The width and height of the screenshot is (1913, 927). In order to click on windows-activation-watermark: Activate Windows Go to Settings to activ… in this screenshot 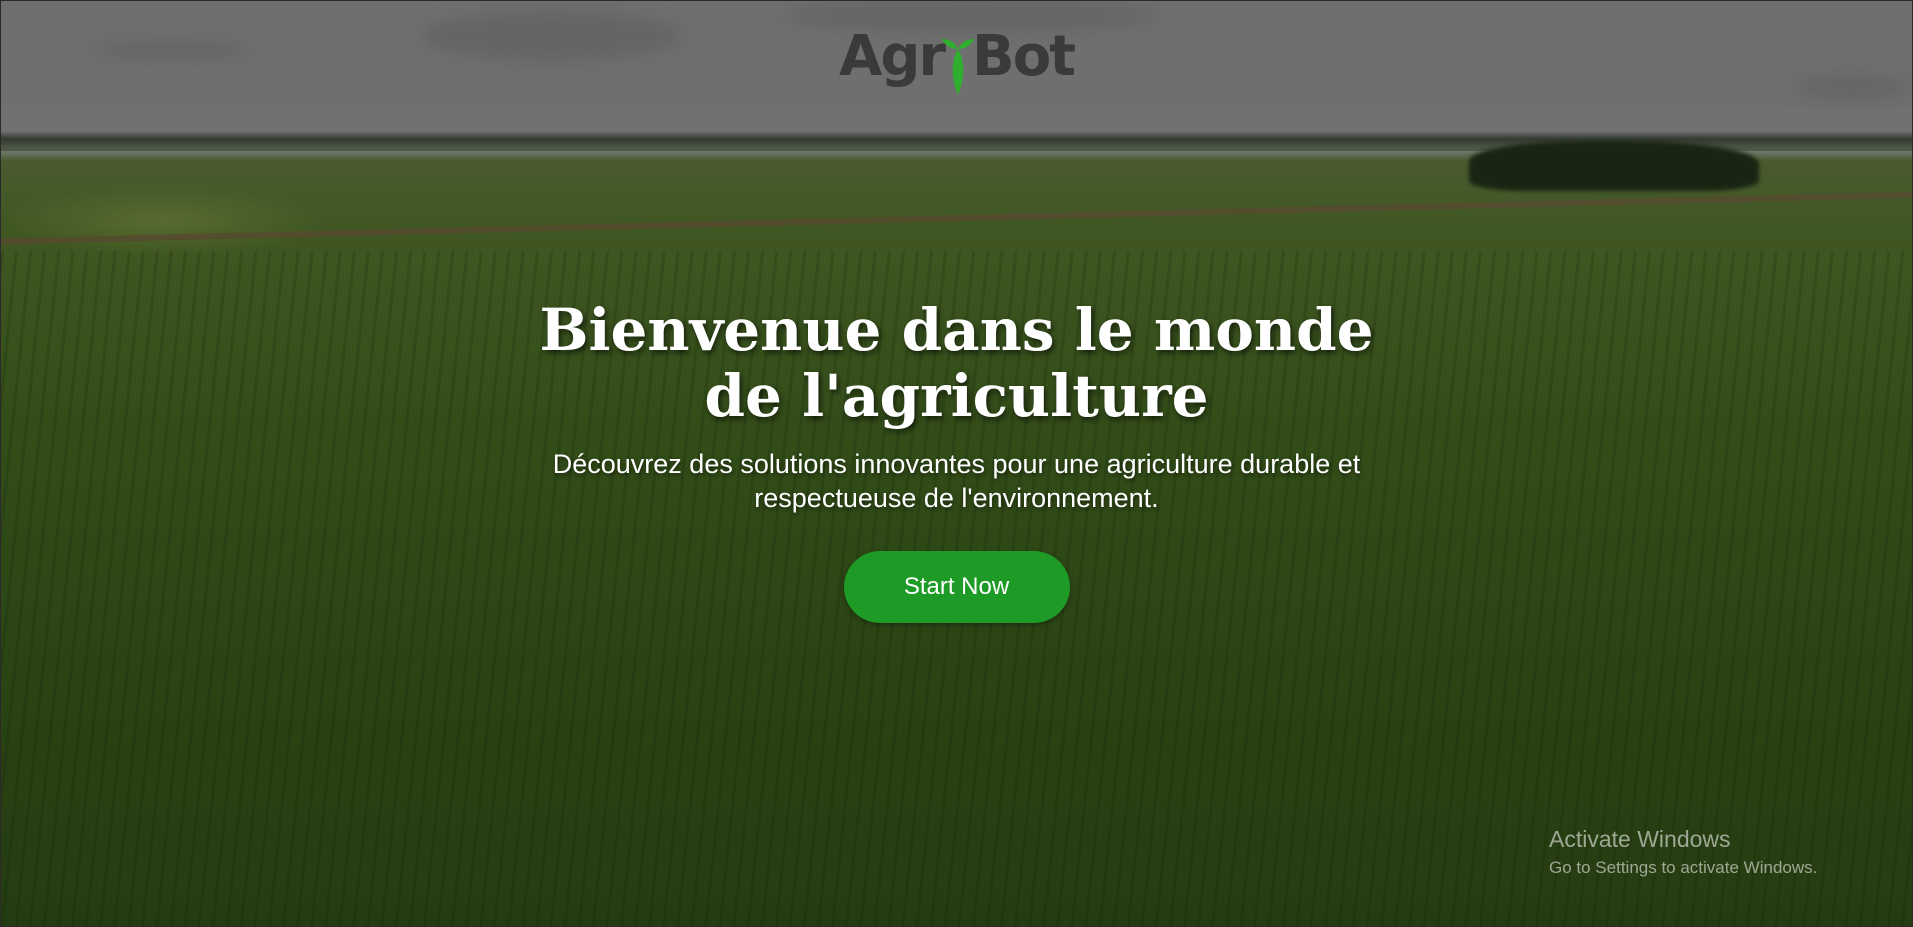, I will do `click(1683, 852)`.